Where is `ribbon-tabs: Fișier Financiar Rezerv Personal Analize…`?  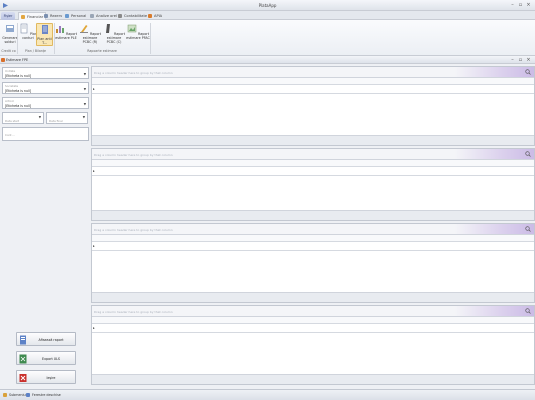
ribbon-tabs: Fișier Financiar Rezerv Personal Analize… is located at coordinates (267, 15).